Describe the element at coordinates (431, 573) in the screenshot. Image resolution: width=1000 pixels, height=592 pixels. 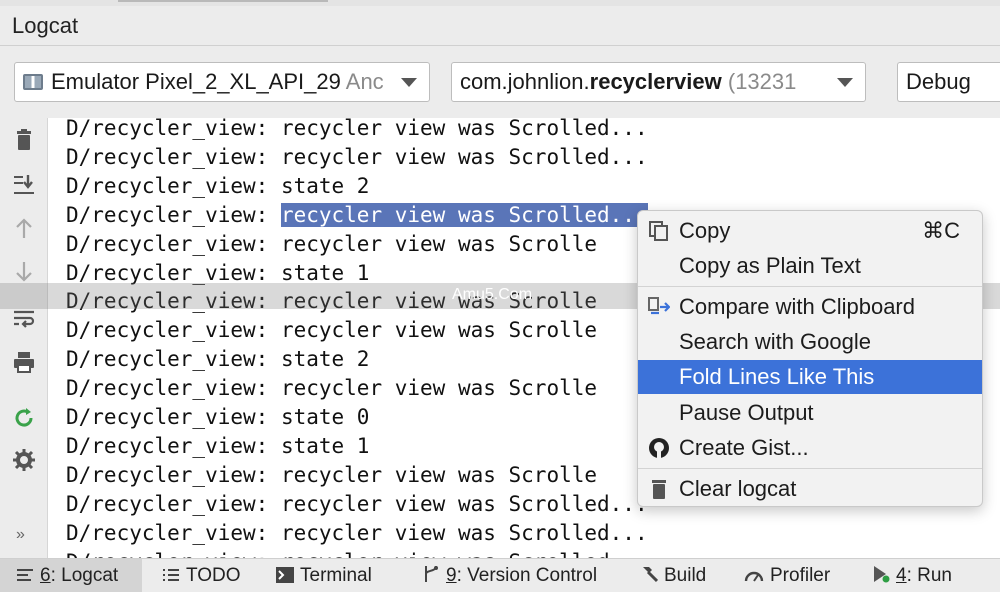
I see `branch-icon` at that location.